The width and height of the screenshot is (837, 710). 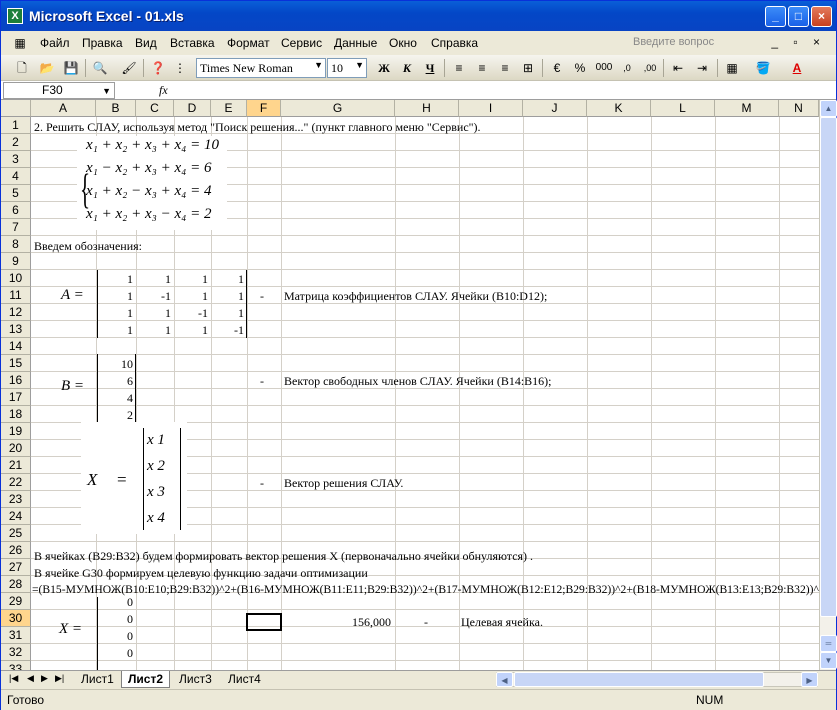 What do you see at coordinates (114, 415) in the screenshot?
I see `vector-b-cell: 2` at bounding box center [114, 415].